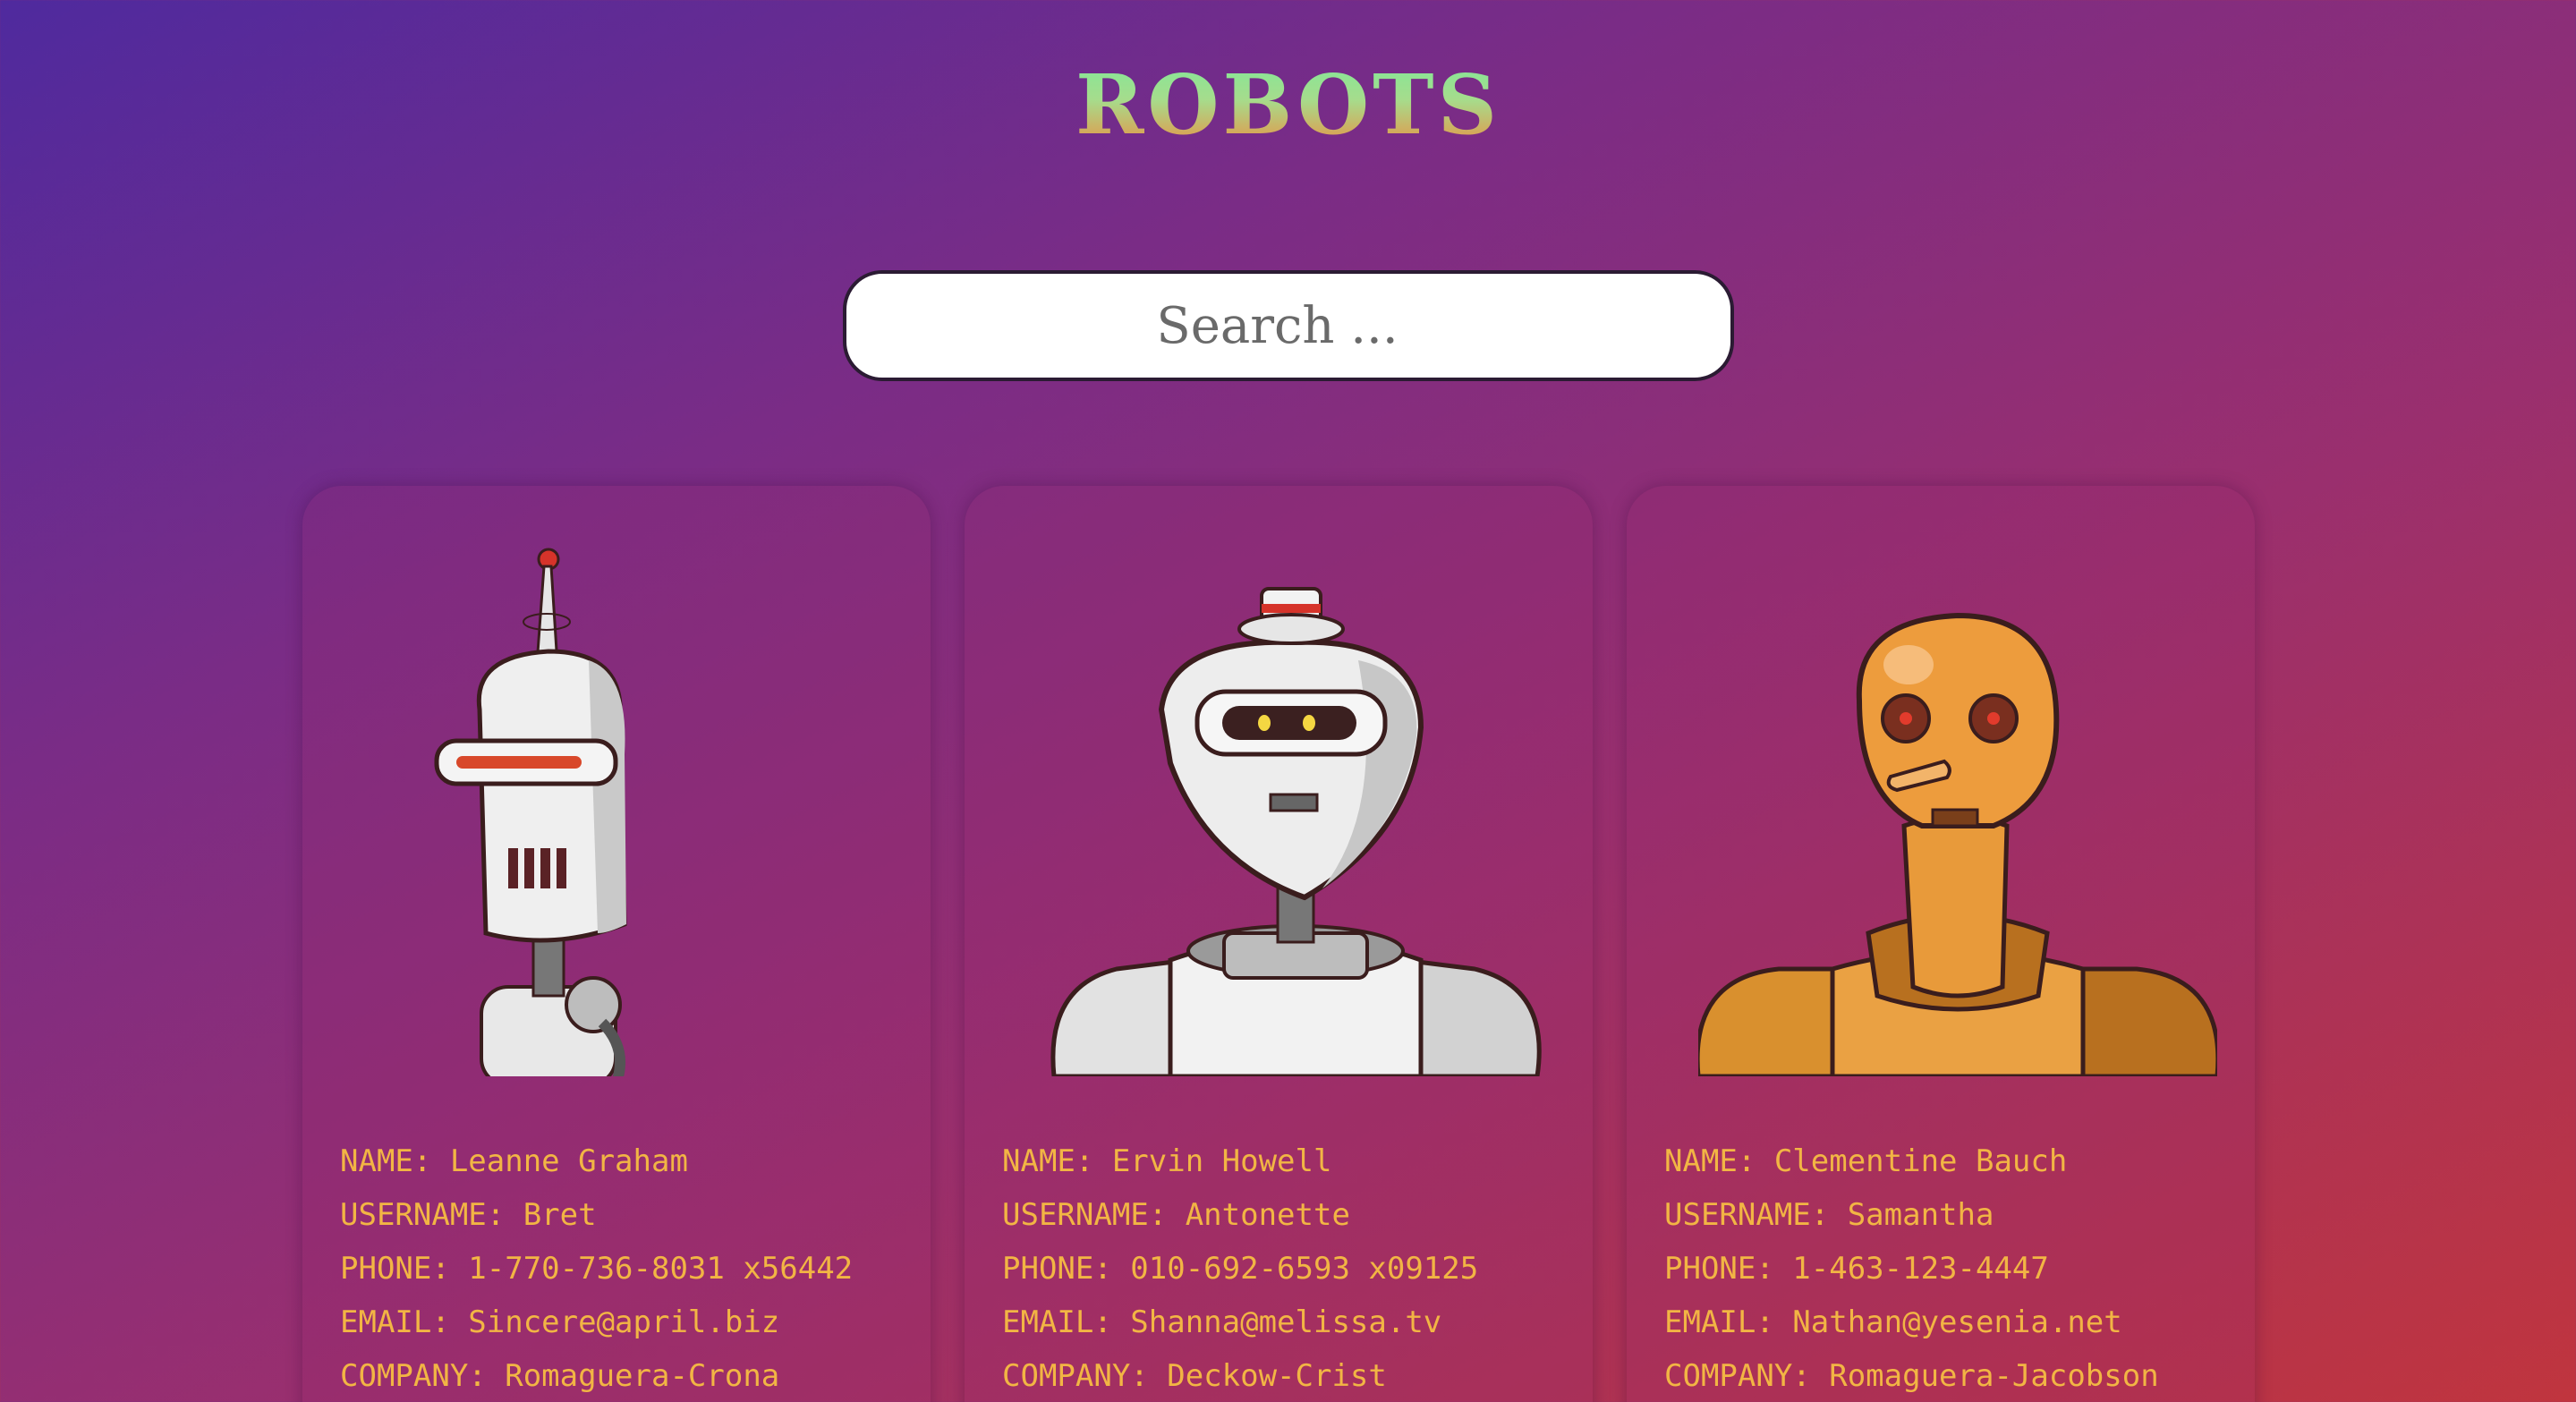  Describe the element at coordinates (1288, 105) in the screenshot. I see `page-title: ROBOTS` at that location.